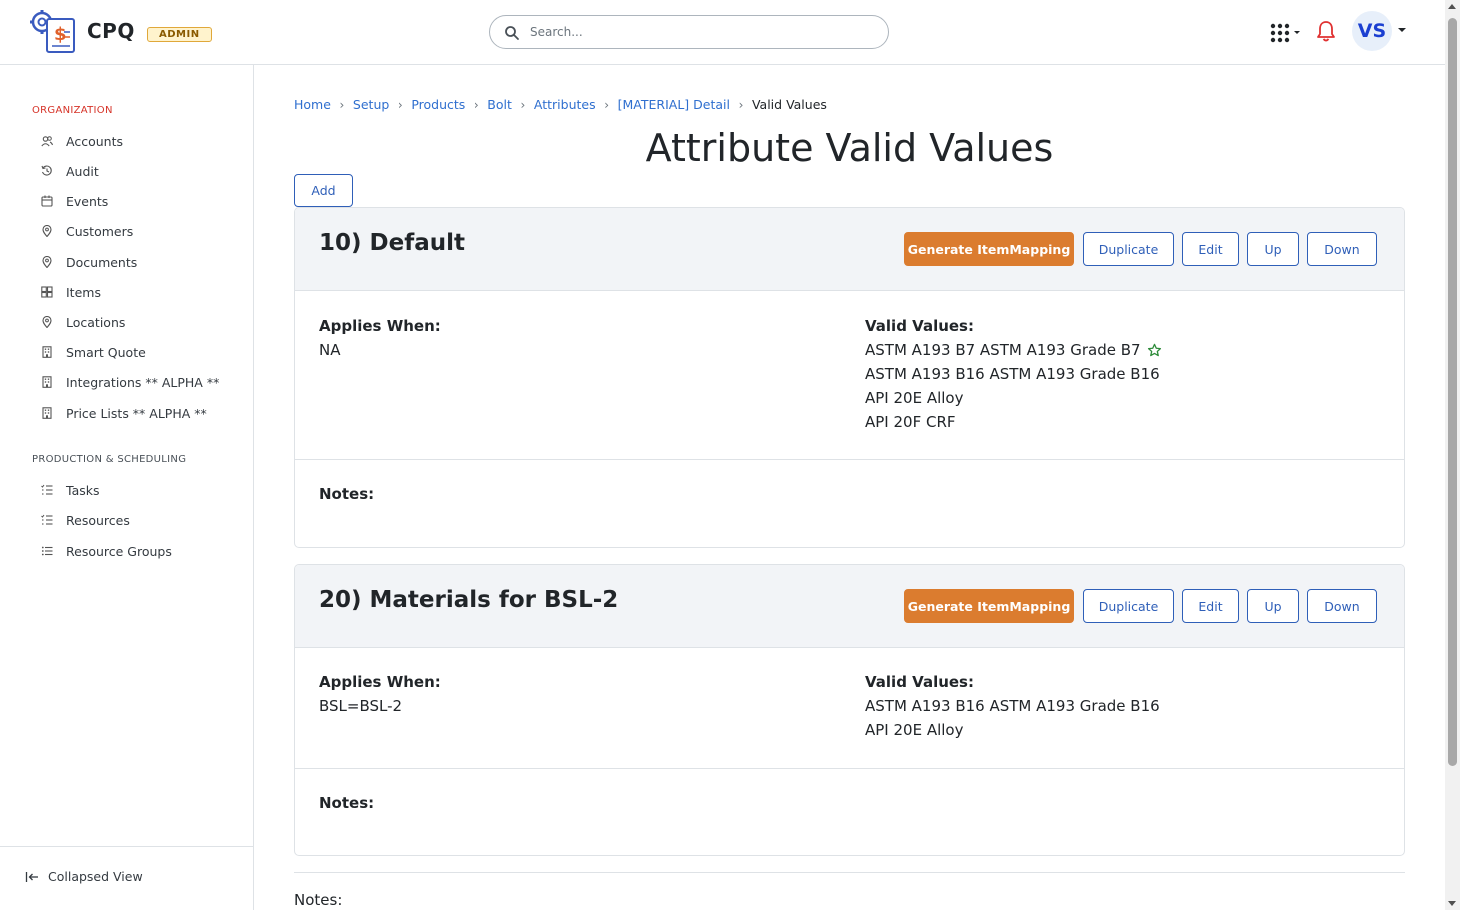 The height and width of the screenshot is (910, 1460). I want to click on star-icon, so click(1154, 350).